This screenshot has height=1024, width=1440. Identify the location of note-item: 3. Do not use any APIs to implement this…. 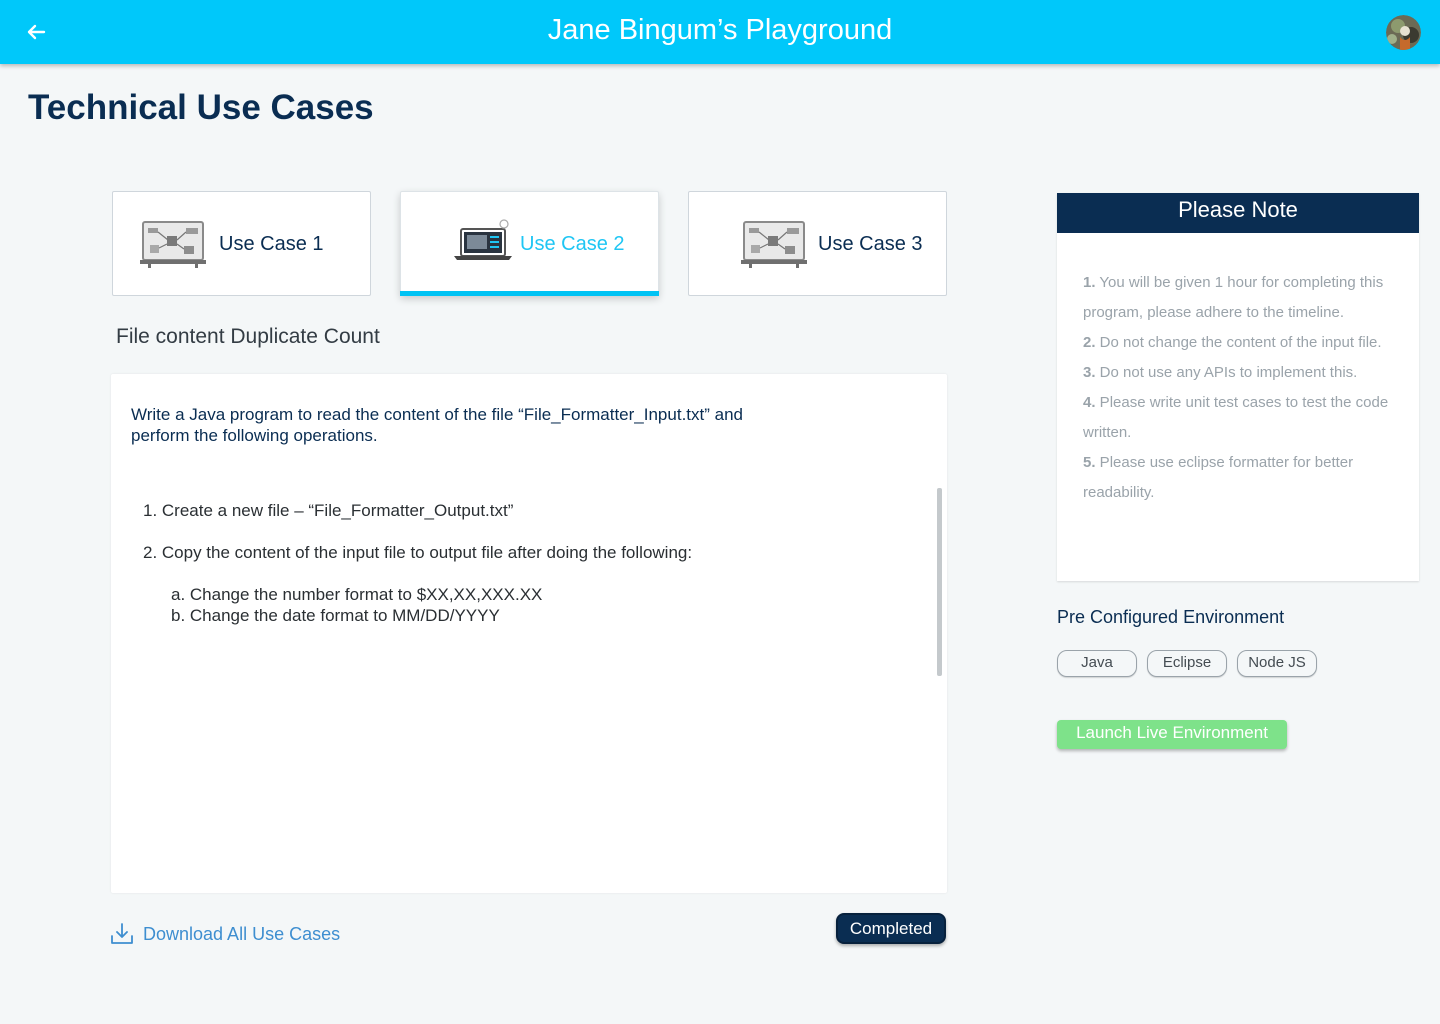
(1220, 372).